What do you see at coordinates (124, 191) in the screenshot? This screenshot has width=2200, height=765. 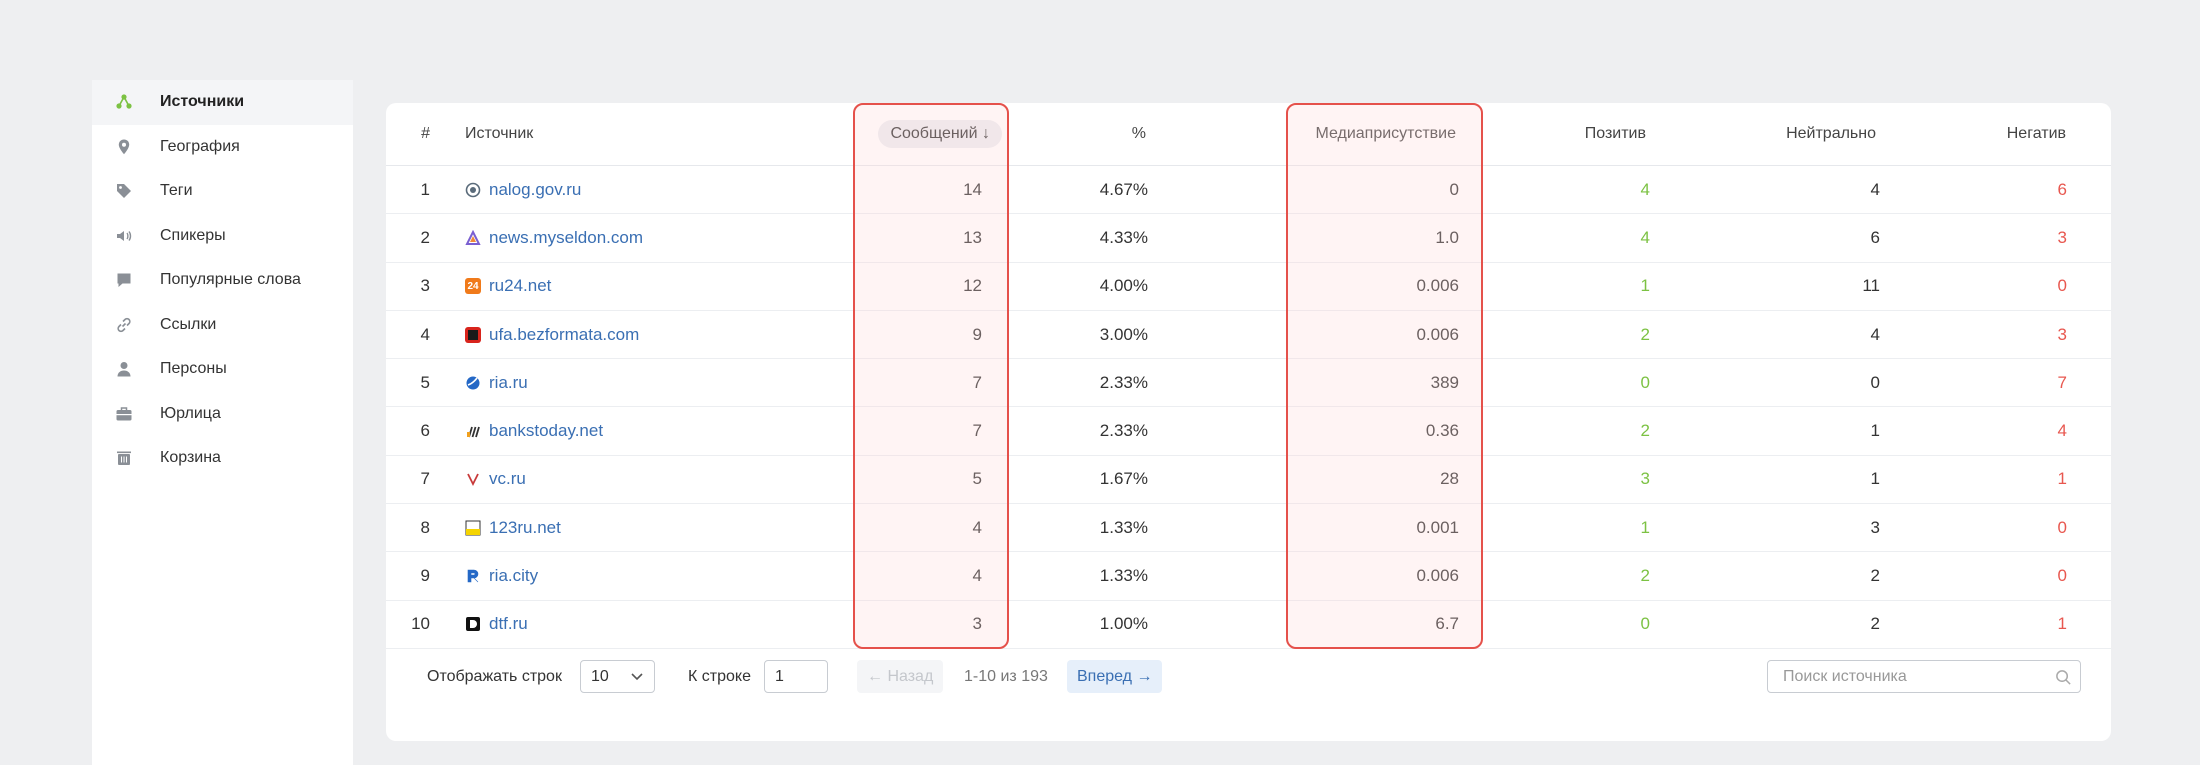 I see `tag-icon` at bounding box center [124, 191].